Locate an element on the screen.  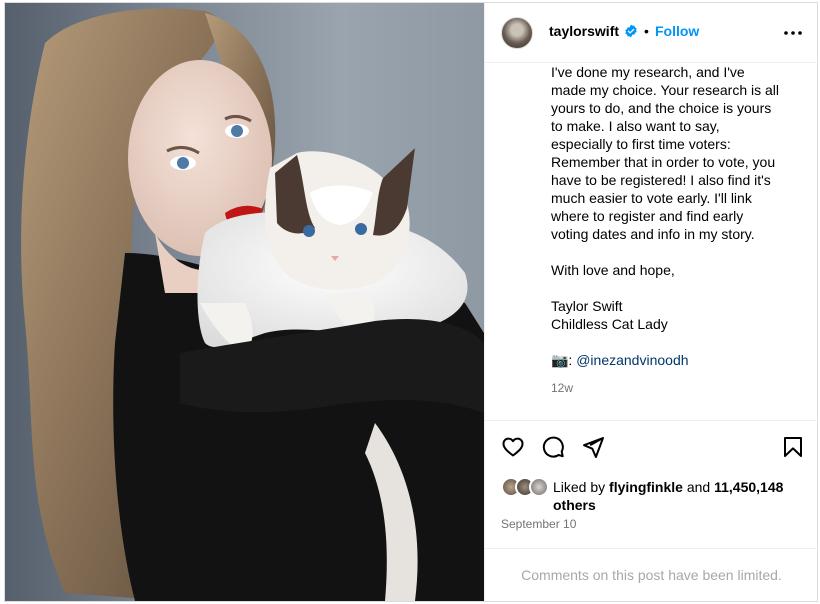
caption-signature-name: Taylor Swift is located at coordinates (587, 306).